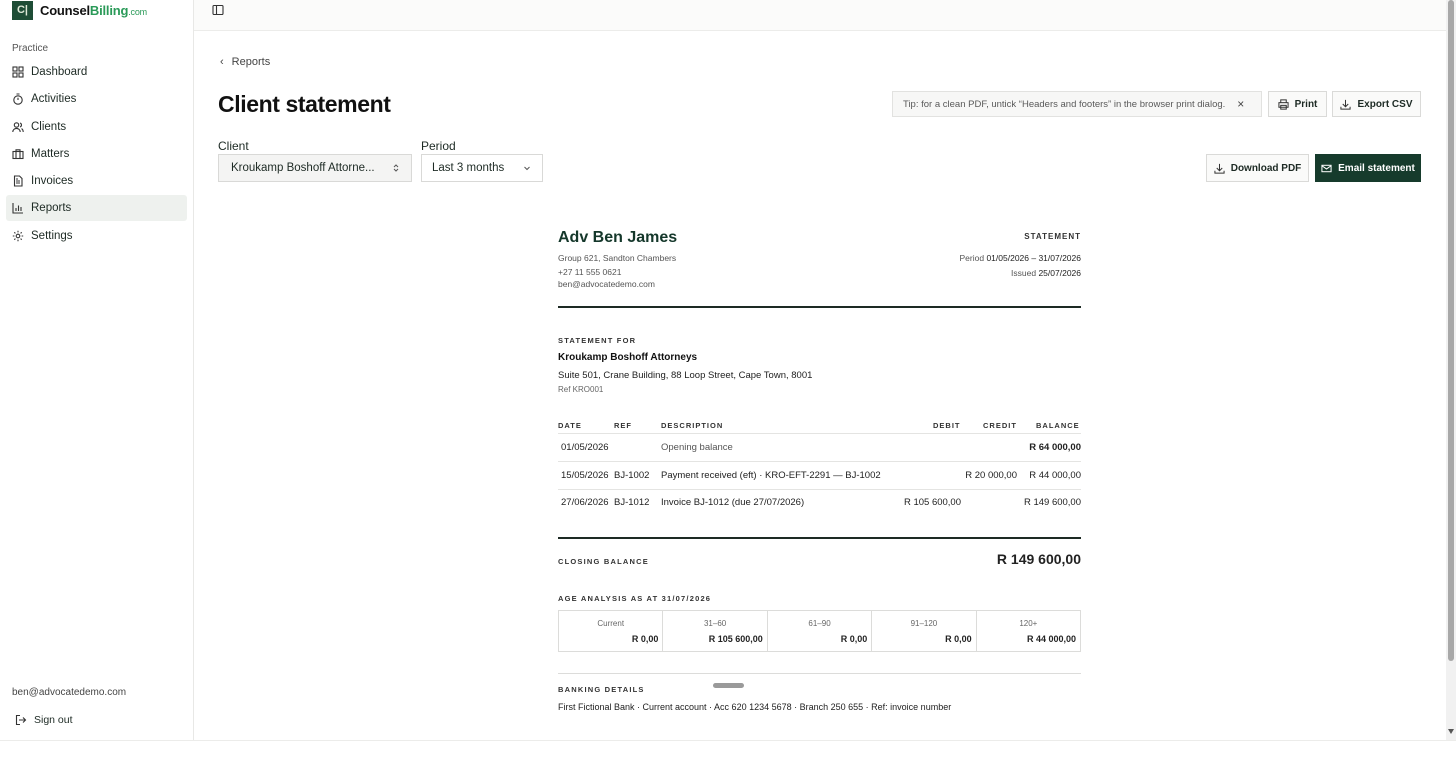  What do you see at coordinates (623, 425) in the screenshot?
I see `col-ref: REF` at bounding box center [623, 425].